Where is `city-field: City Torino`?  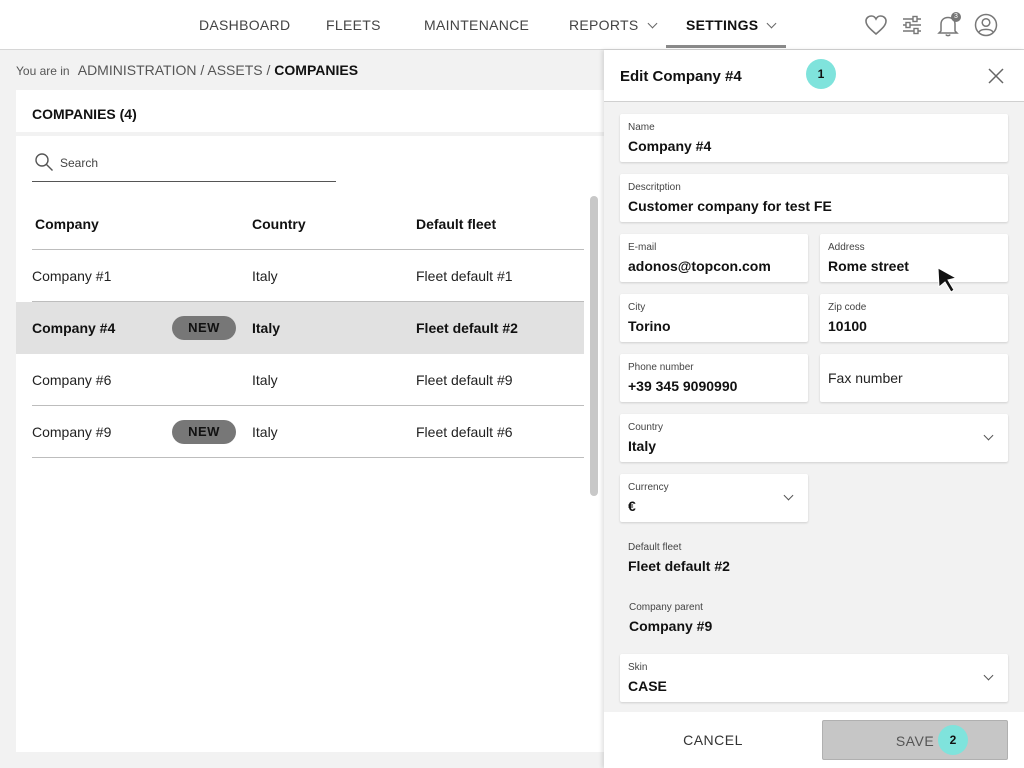 city-field: City Torino is located at coordinates (714, 318).